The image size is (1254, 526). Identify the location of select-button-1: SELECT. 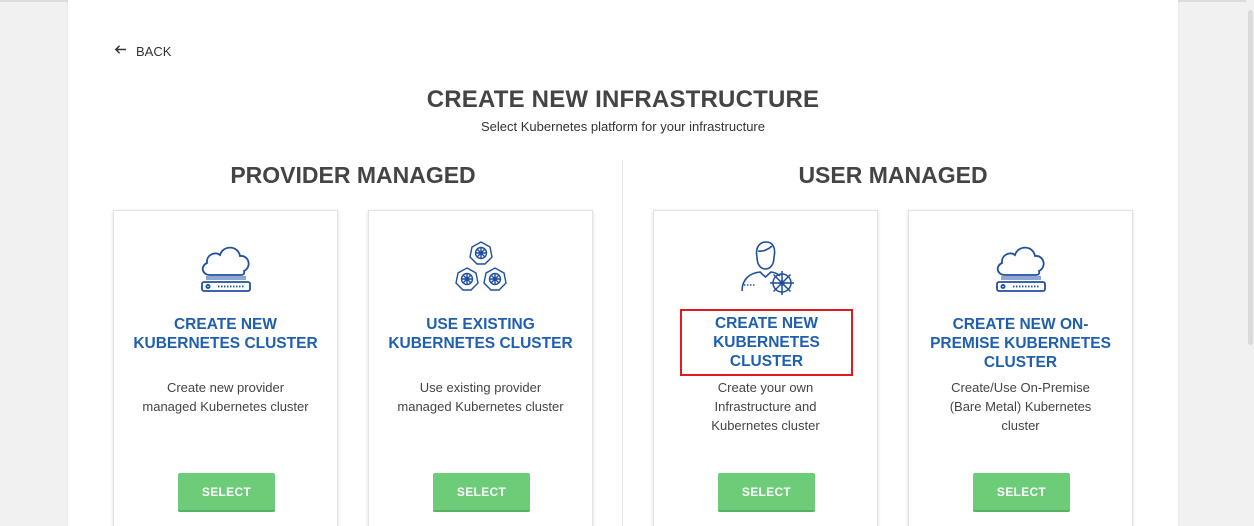
(226, 491).